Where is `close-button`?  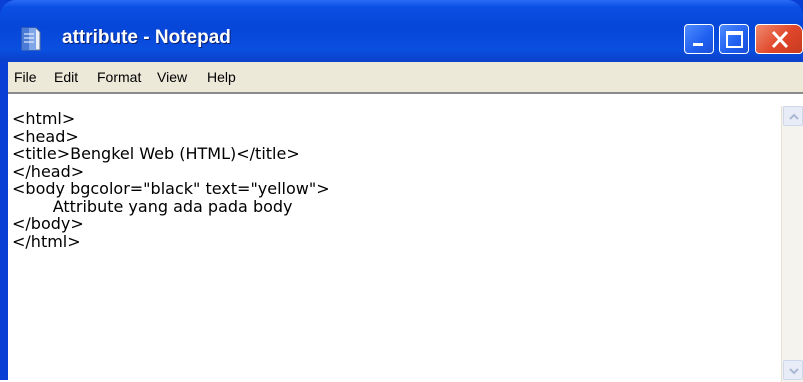
close-button is located at coordinates (779, 39).